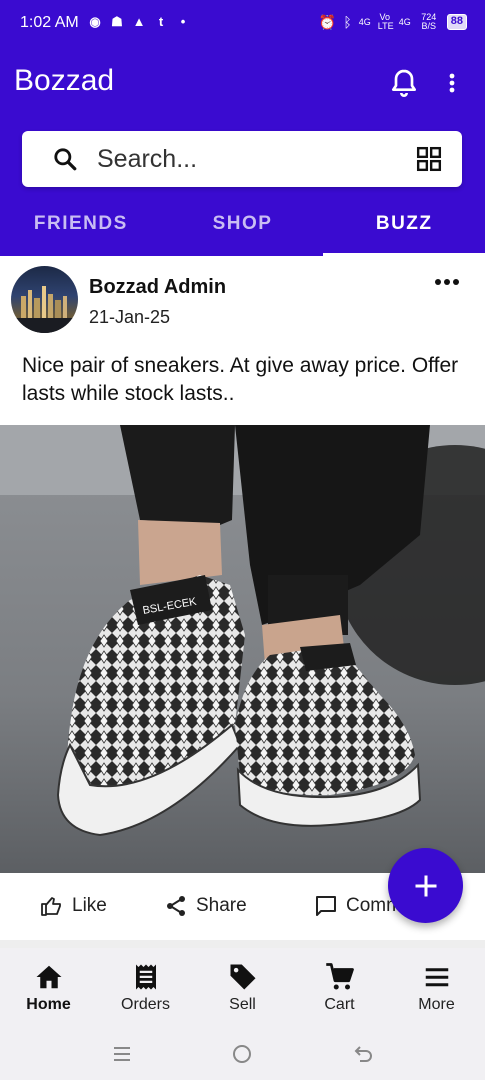 Image resolution: width=485 pixels, height=1080 pixels. I want to click on home-icon, so click(48, 977).